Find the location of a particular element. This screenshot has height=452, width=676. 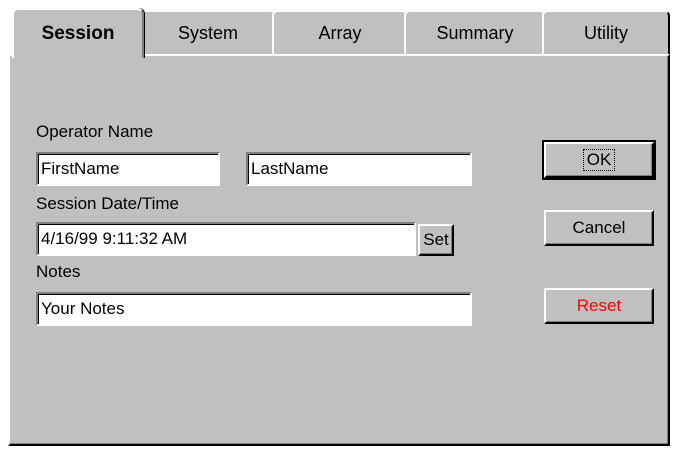

ok-button: OK is located at coordinates (599, 160).